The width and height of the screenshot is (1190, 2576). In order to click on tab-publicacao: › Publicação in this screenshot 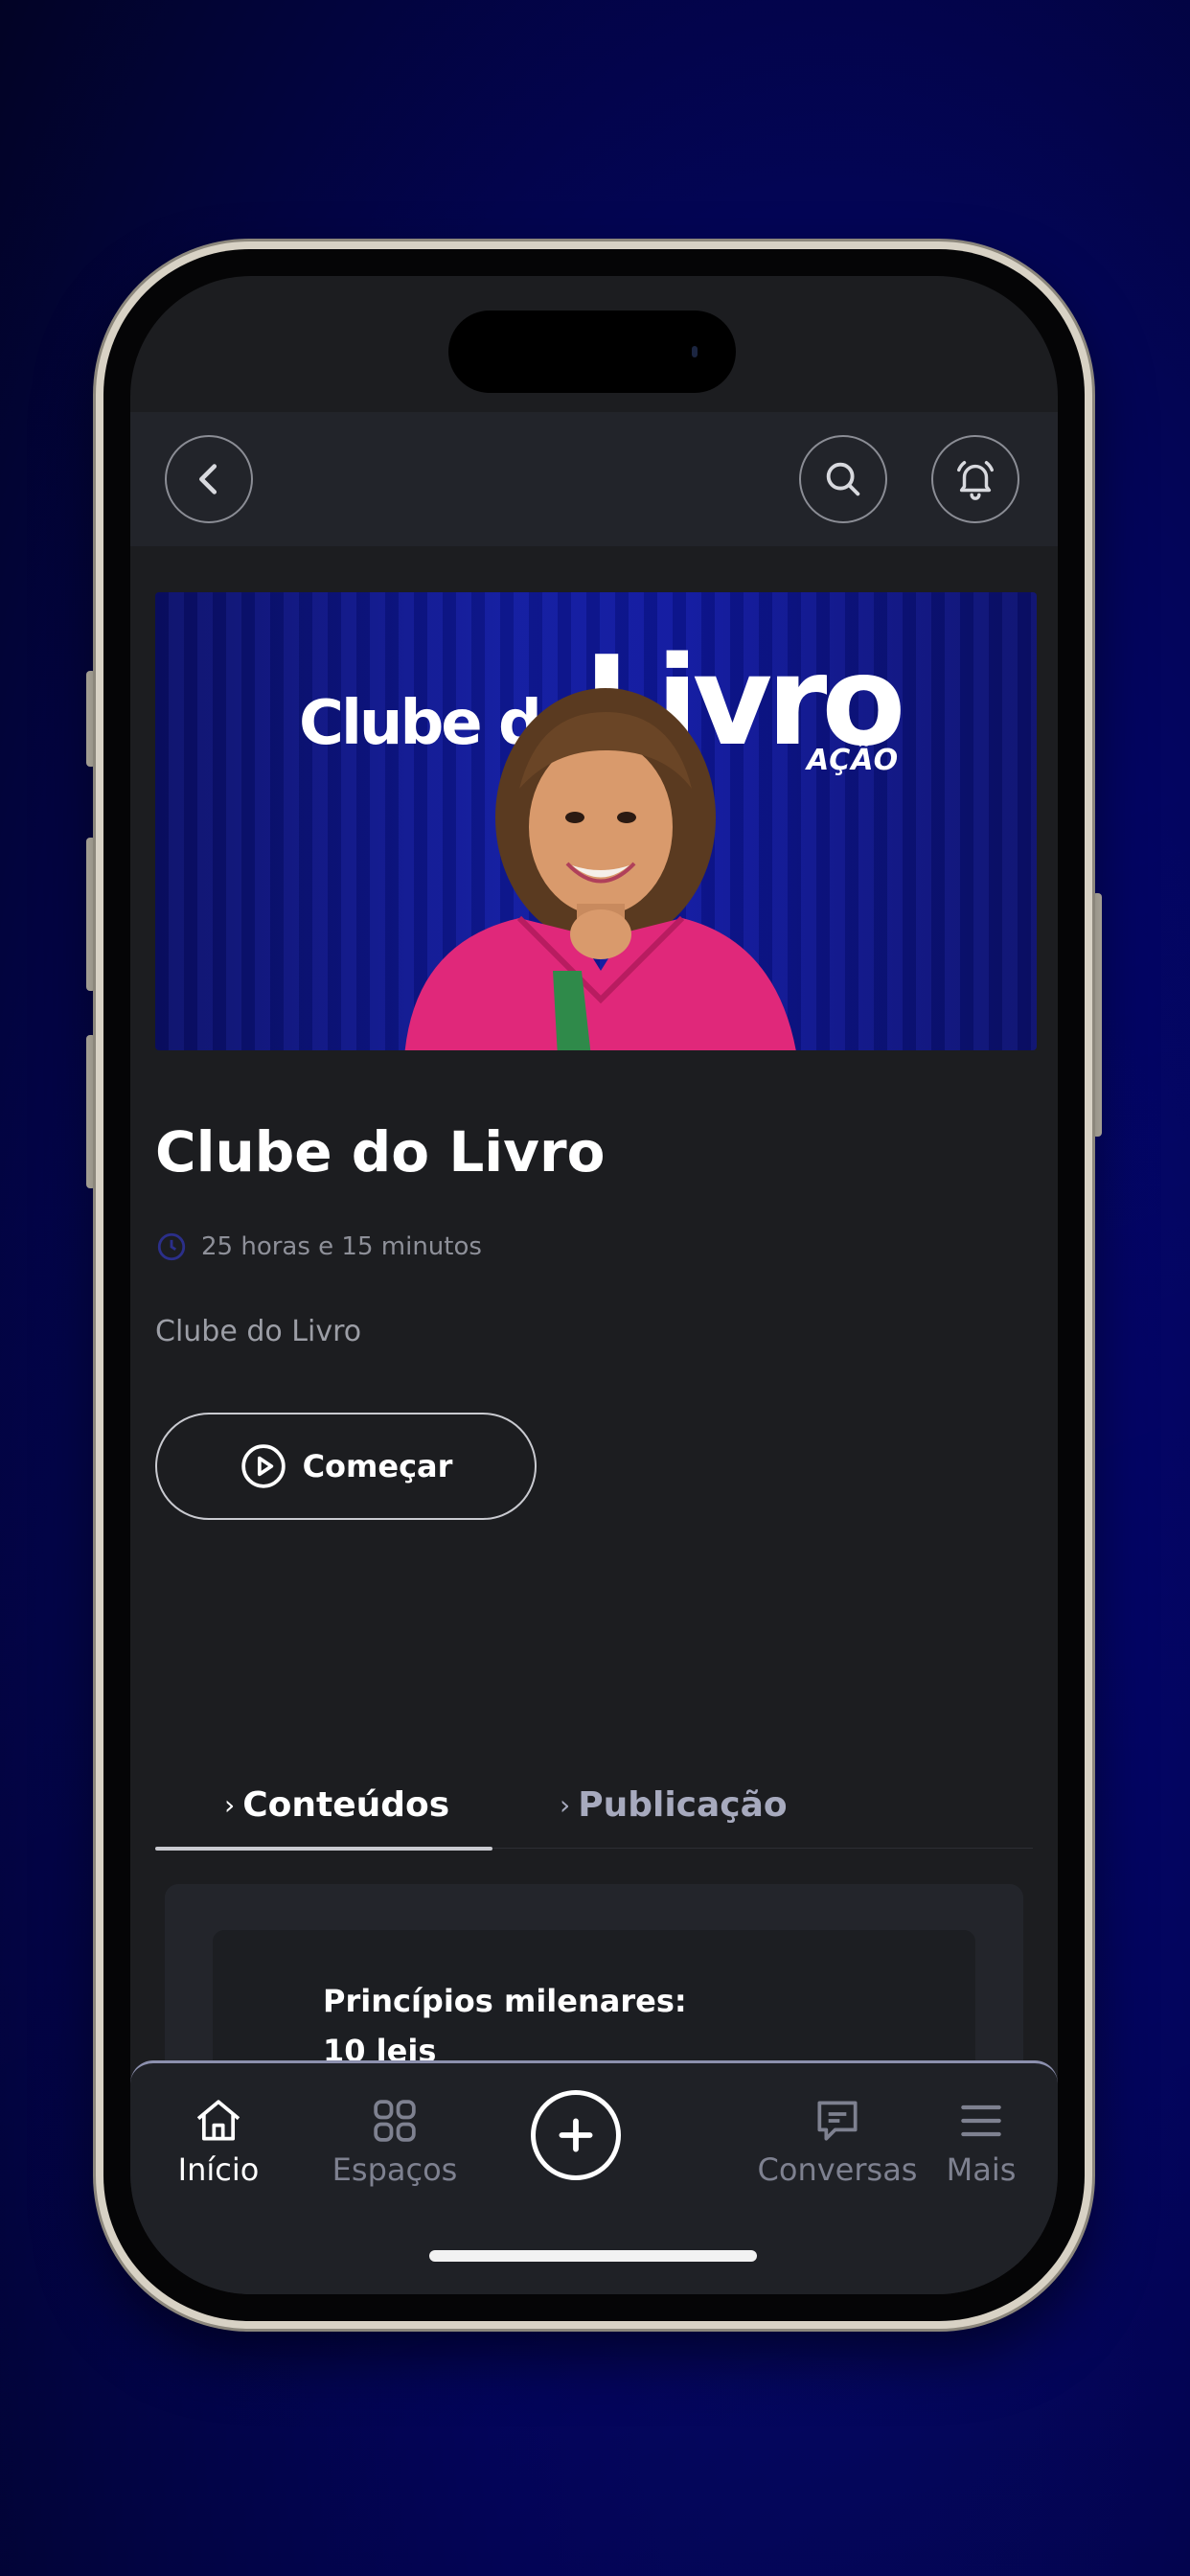, I will do `click(674, 1805)`.